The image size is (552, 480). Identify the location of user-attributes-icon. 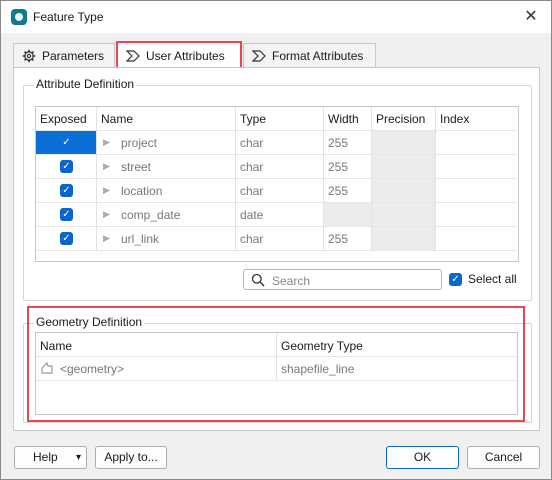
(132, 56).